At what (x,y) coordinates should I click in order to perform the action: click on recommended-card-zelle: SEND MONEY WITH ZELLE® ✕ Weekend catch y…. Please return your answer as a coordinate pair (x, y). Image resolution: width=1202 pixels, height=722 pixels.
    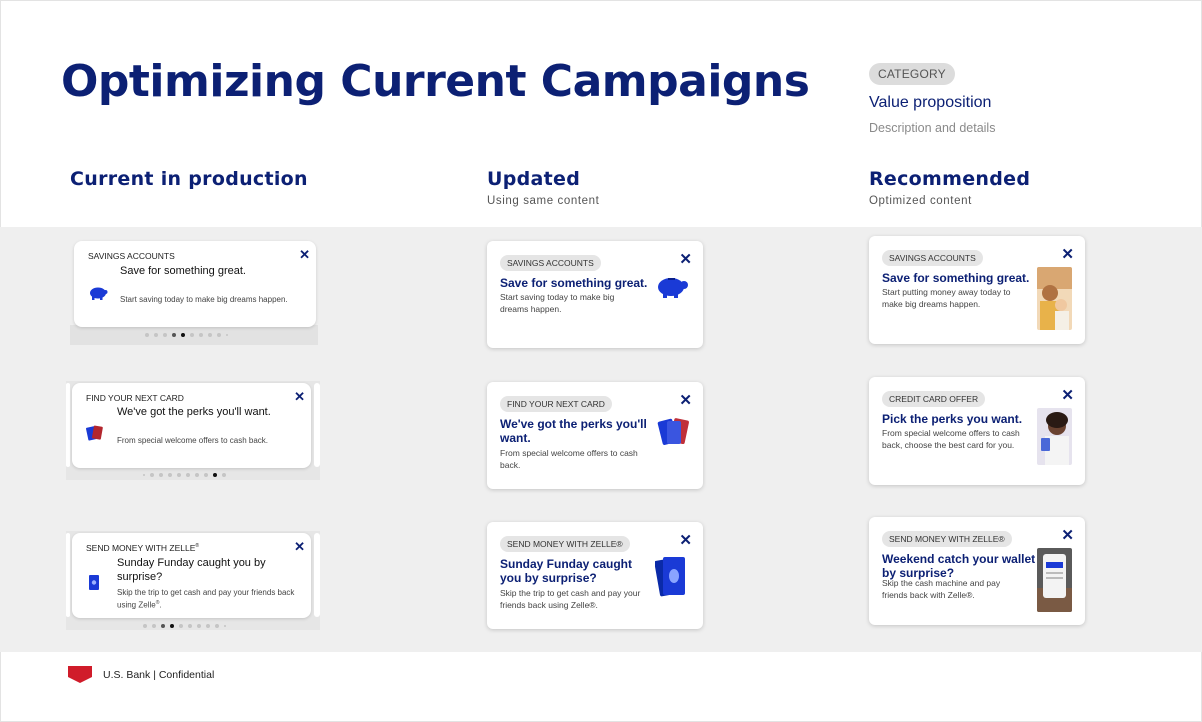
    Looking at the image, I should click on (977, 571).